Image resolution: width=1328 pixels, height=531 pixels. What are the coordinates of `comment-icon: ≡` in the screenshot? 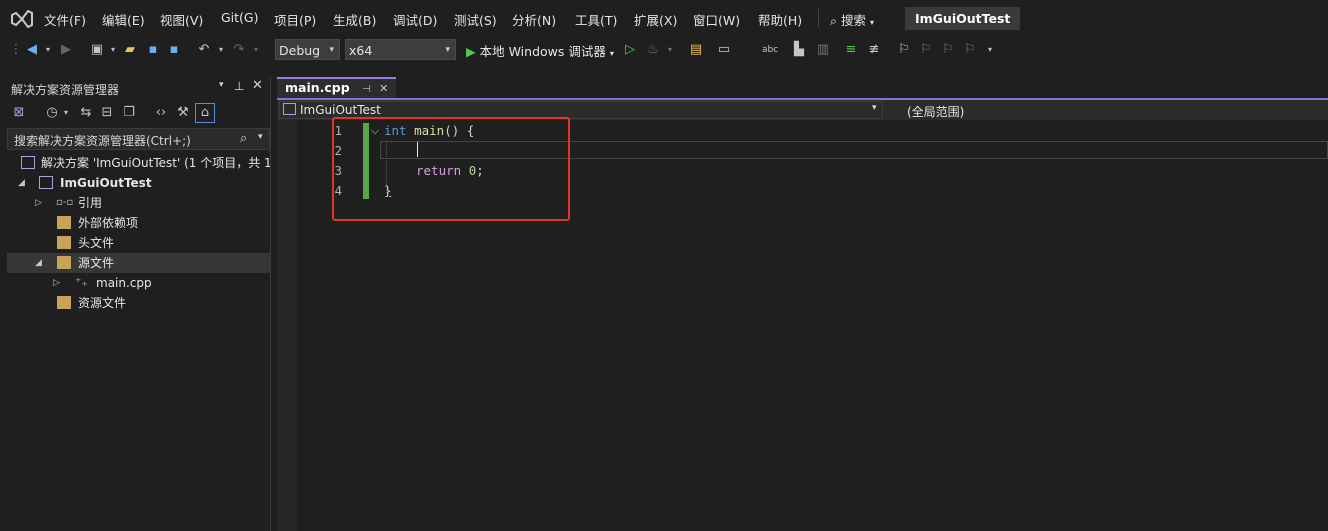 It's located at (851, 50).